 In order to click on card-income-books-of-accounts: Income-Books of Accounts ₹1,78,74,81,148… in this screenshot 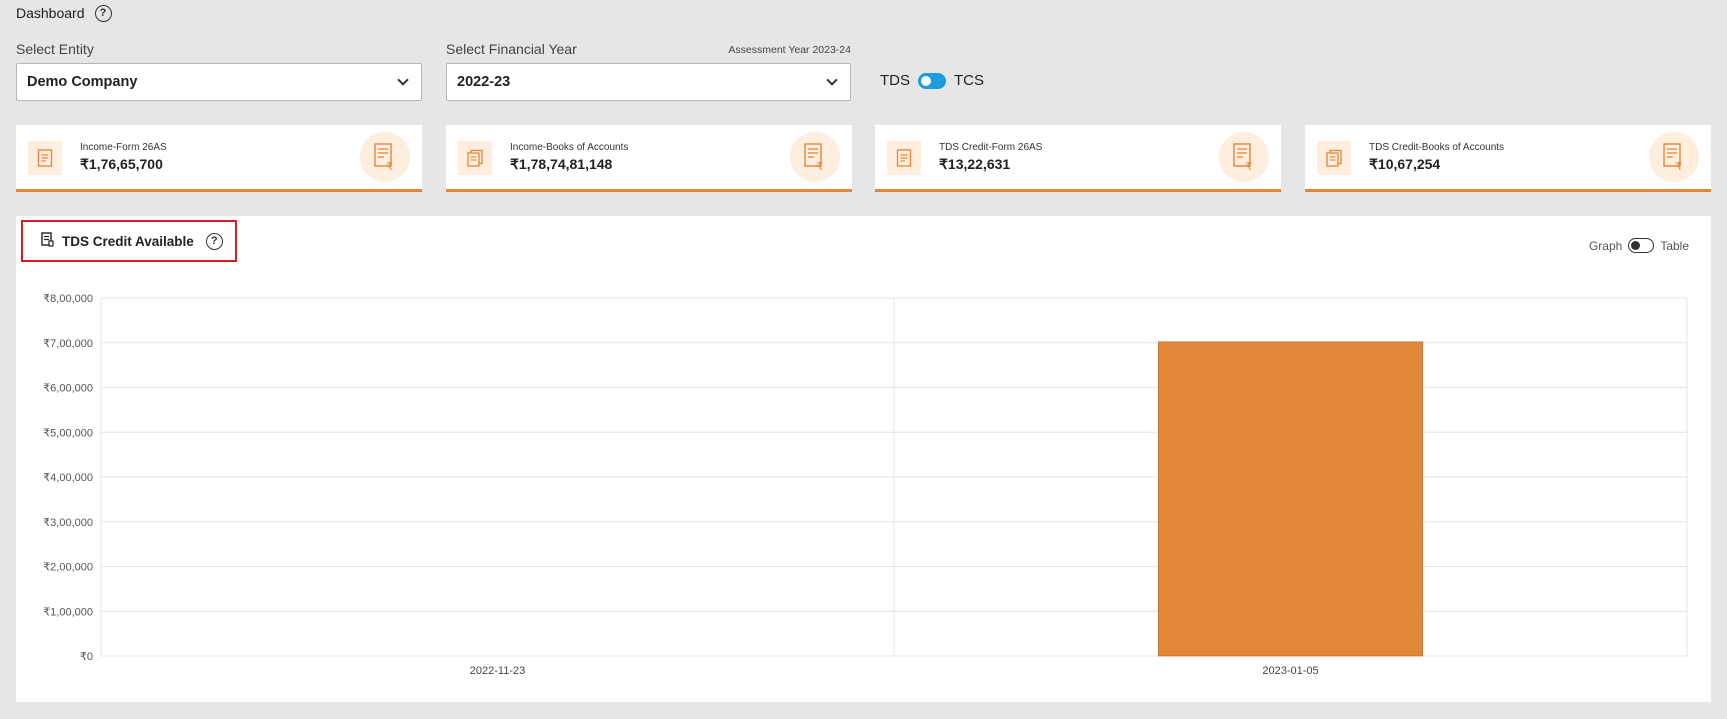, I will do `click(649, 158)`.